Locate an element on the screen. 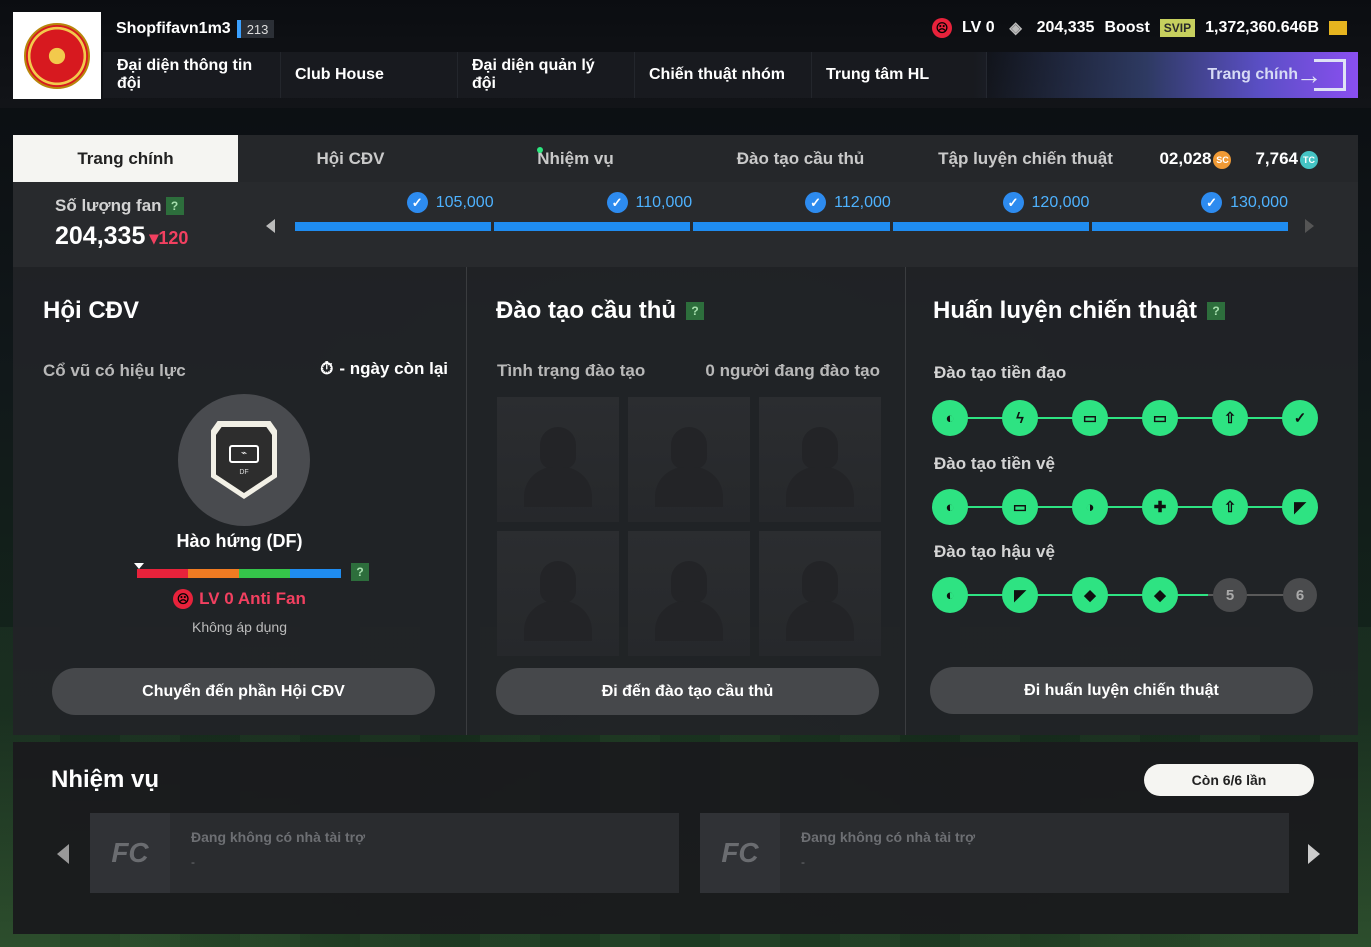 This screenshot has height=947, width=1371. tc-coin-icon: TC is located at coordinates (1309, 159).